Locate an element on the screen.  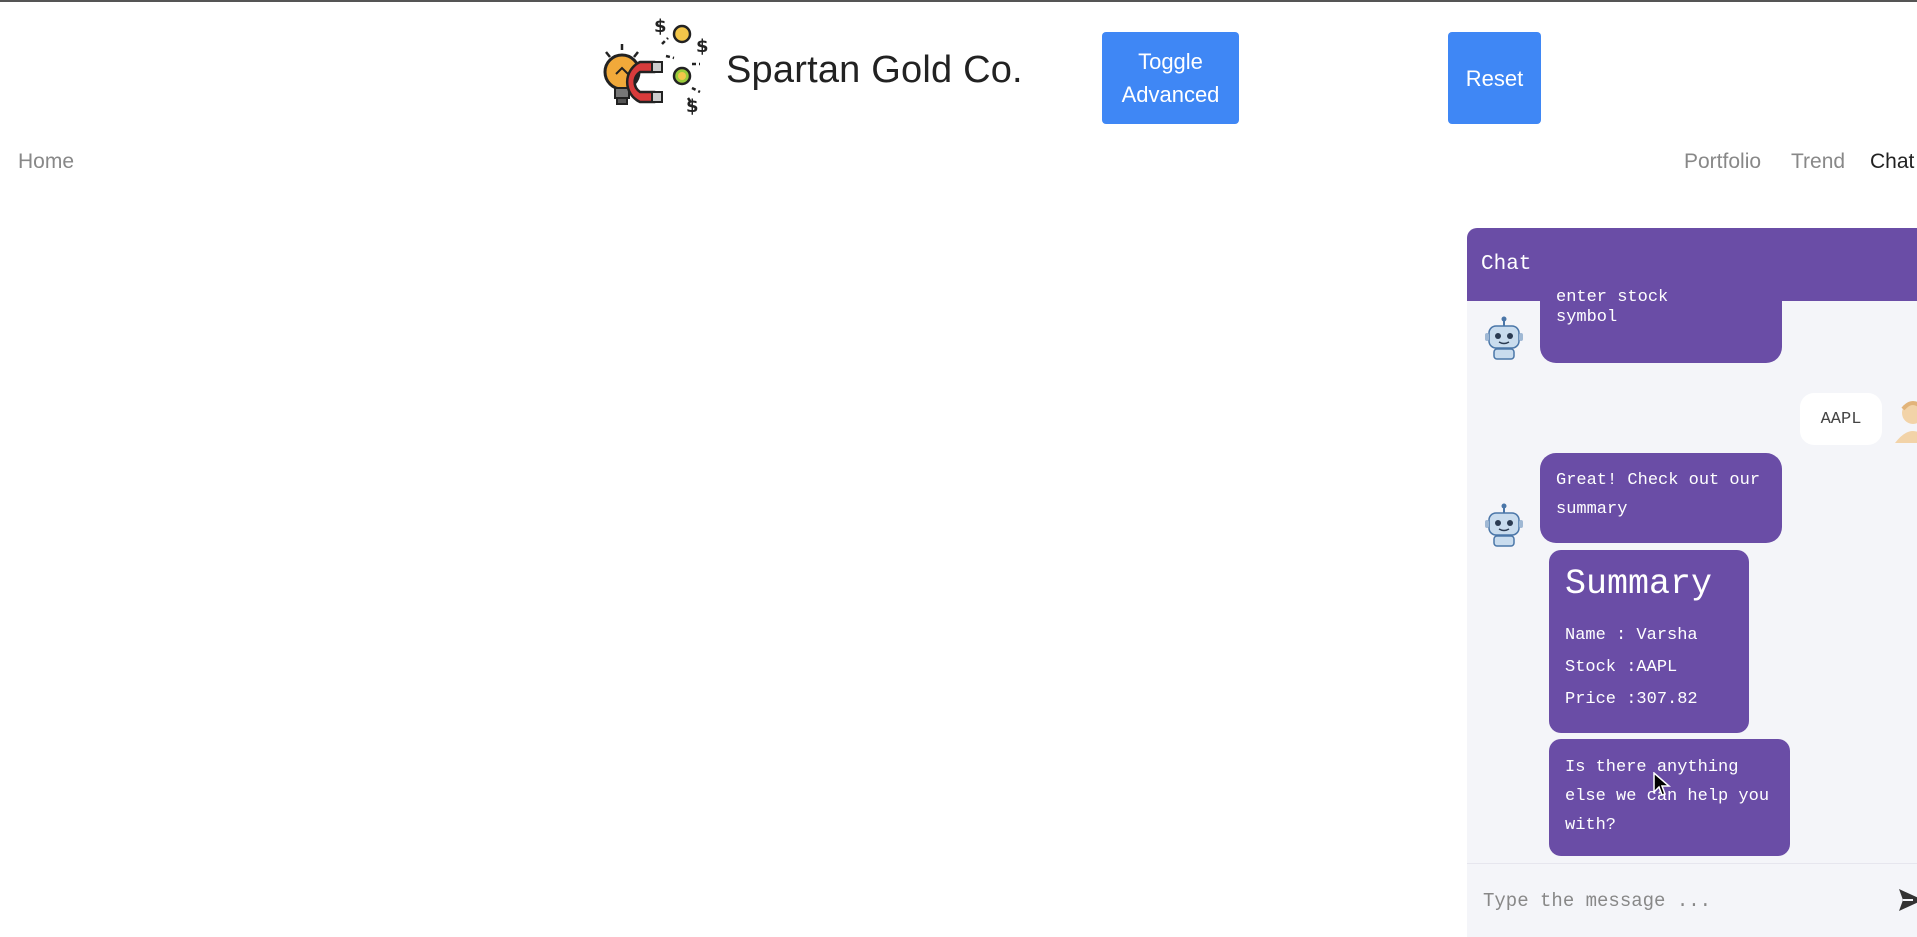
user-message: AAPL is located at coordinates (1841, 419).